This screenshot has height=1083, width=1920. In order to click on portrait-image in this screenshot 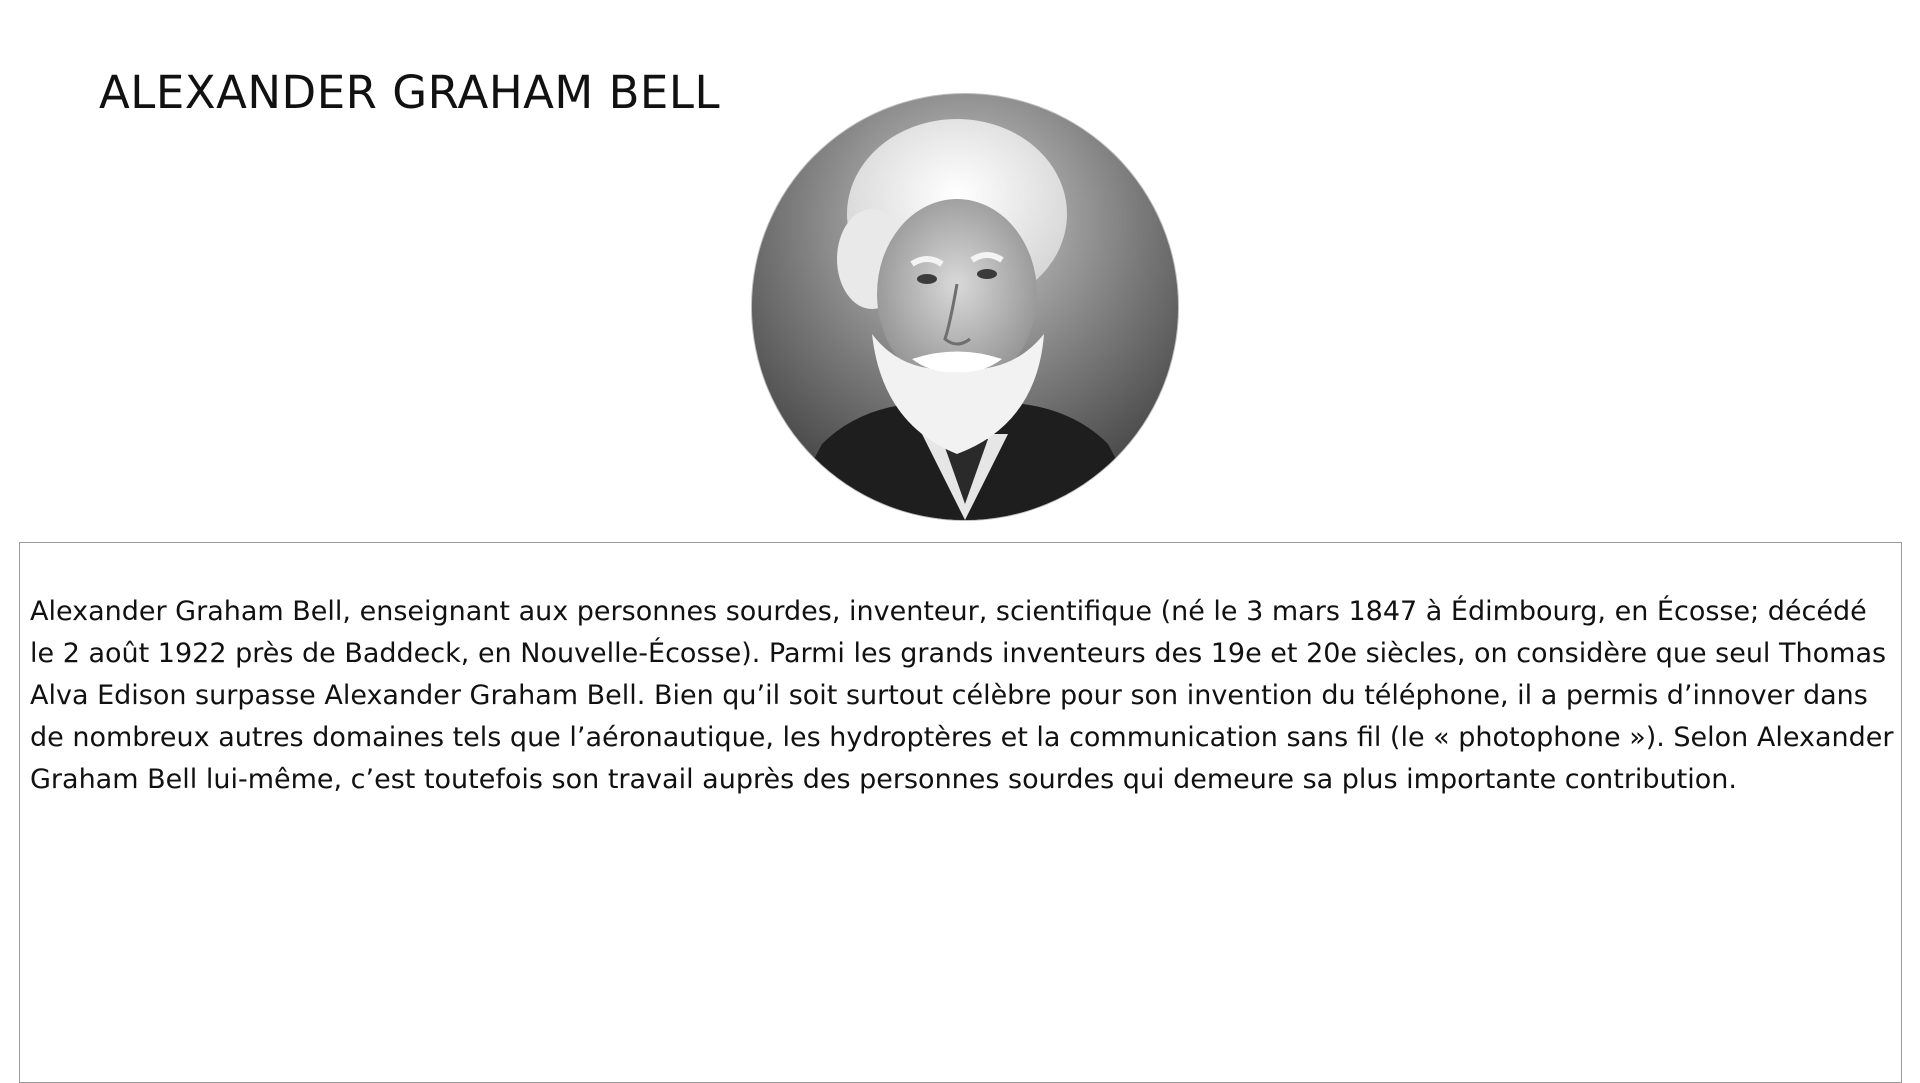, I will do `click(965, 307)`.